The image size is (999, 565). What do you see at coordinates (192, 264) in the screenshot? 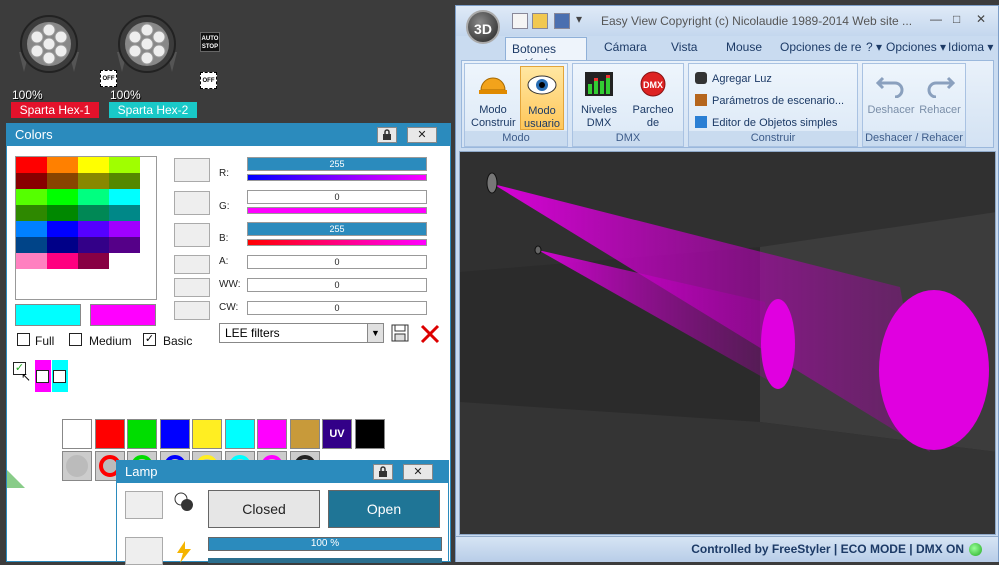
I see `channel-button-a` at bounding box center [192, 264].